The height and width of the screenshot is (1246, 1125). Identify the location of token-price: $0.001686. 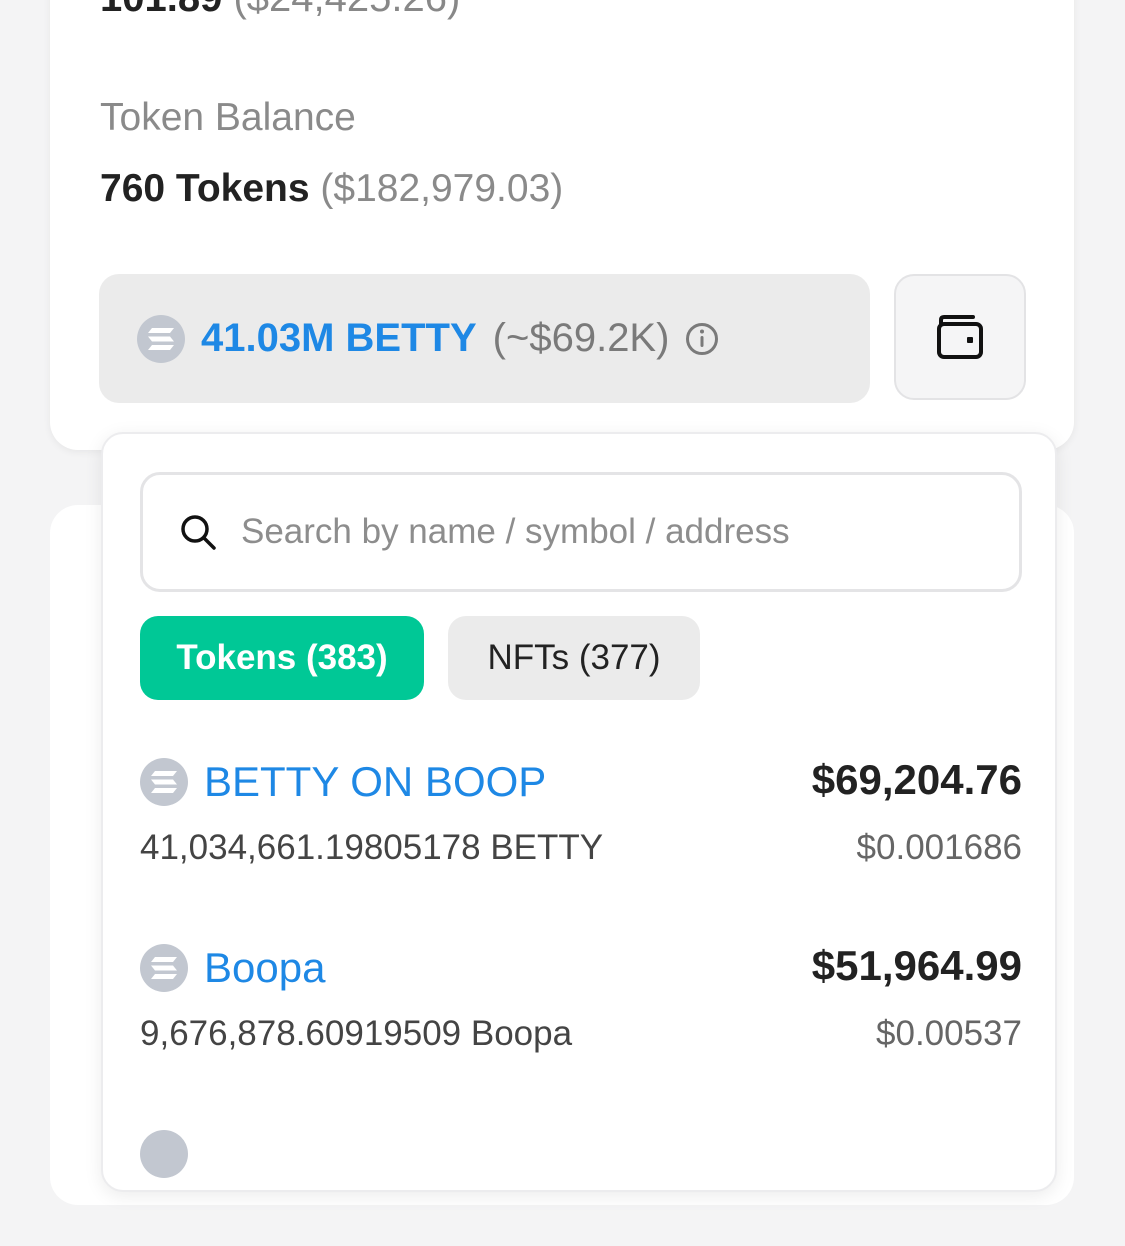
(939, 847).